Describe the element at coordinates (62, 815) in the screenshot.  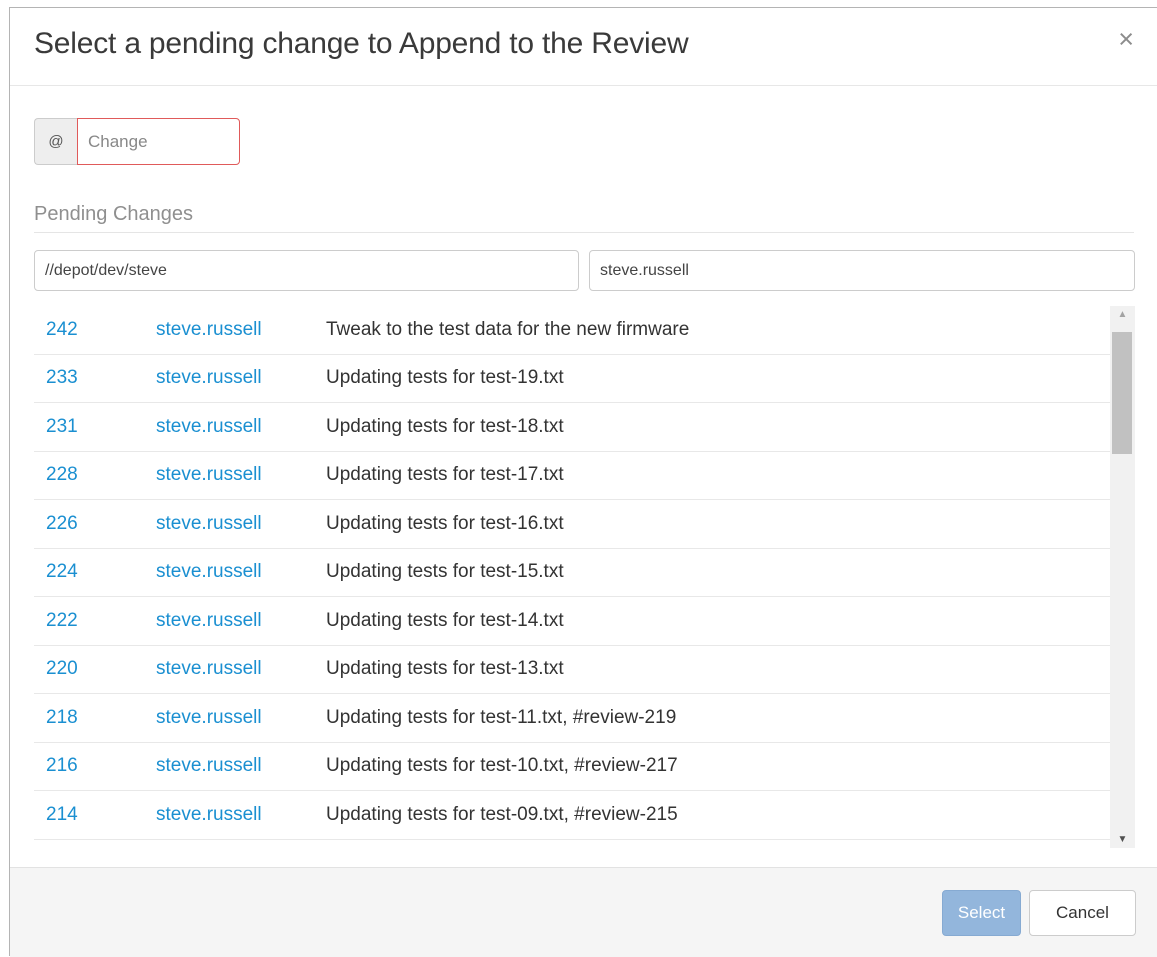
I see `change-id-link: 214` at that location.